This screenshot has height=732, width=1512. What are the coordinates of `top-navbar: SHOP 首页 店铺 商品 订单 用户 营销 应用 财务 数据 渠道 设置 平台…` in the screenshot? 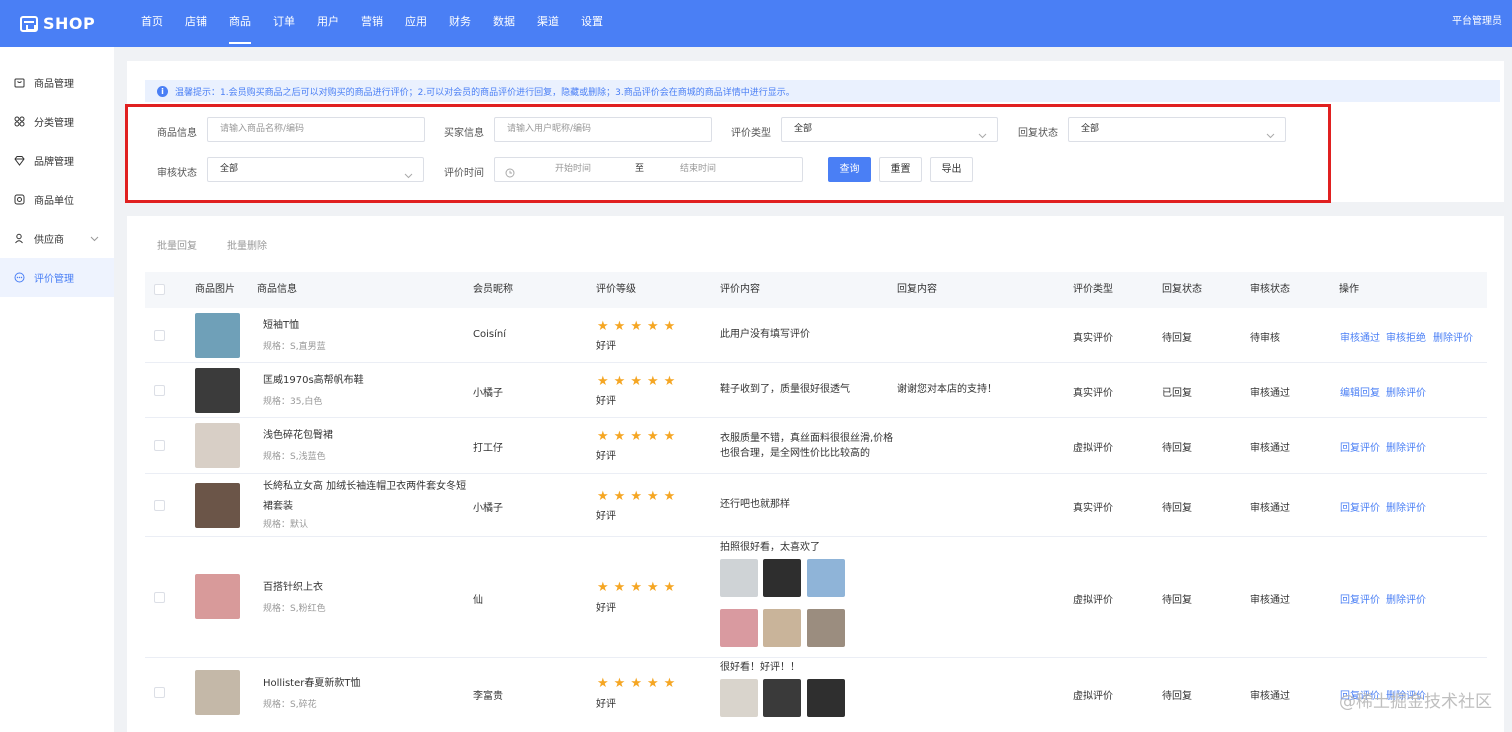 It's located at (756, 23).